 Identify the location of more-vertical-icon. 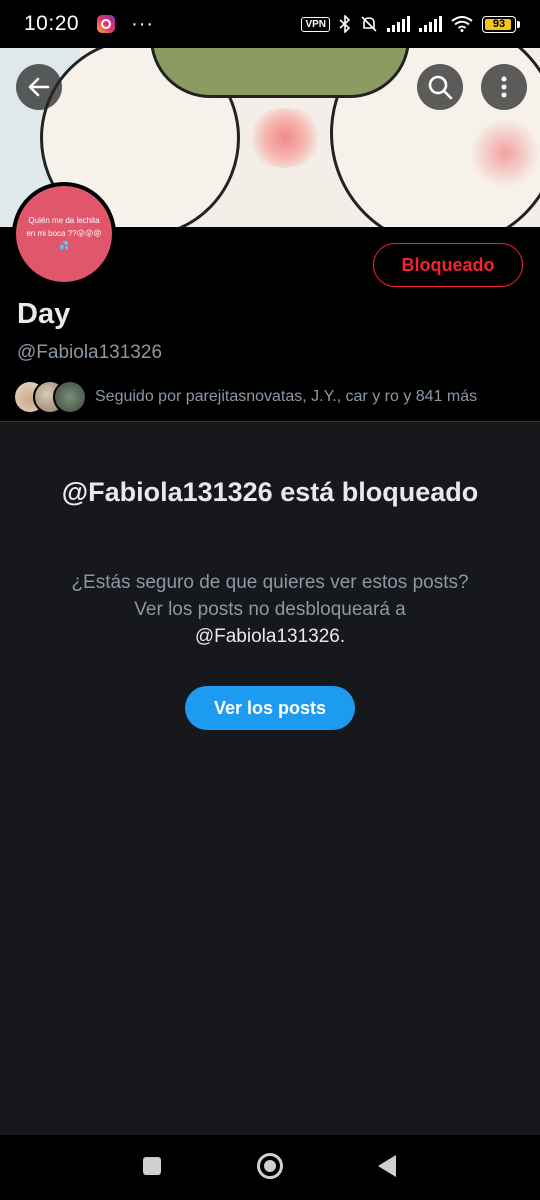
(504, 87).